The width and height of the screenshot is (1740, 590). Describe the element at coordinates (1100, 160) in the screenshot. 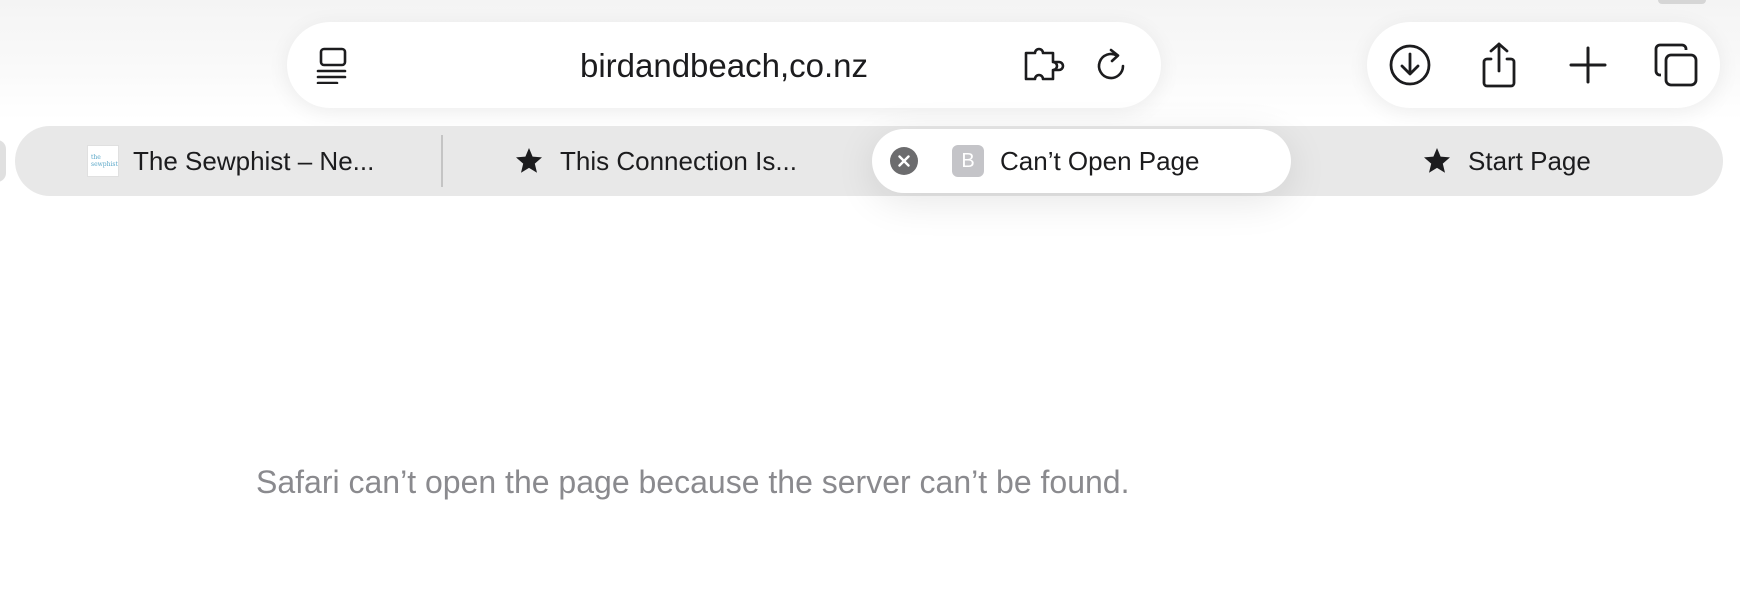

I see `tab-title: Can’t Open Page` at that location.